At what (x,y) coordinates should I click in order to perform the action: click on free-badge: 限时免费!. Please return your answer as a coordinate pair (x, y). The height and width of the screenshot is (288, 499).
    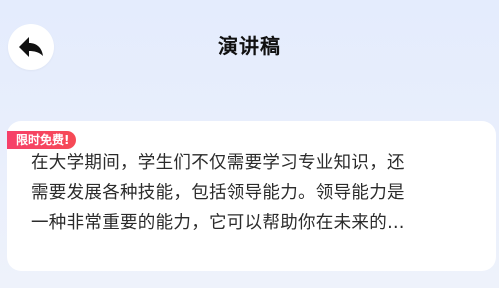
    Looking at the image, I should click on (42, 140).